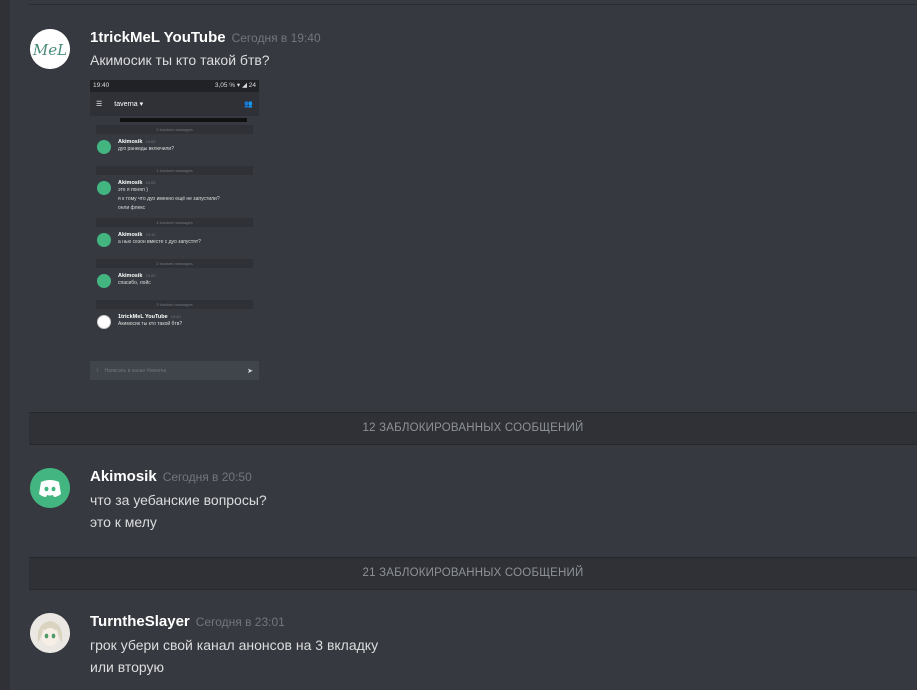 The height and width of the screenshot is (690, 917). What do you see at coordinates (174, 370) in the screenshot?
I see `mini-input-bar: ⌇ Написать в канал #taverna ➤` at bounding box center [174, 370].